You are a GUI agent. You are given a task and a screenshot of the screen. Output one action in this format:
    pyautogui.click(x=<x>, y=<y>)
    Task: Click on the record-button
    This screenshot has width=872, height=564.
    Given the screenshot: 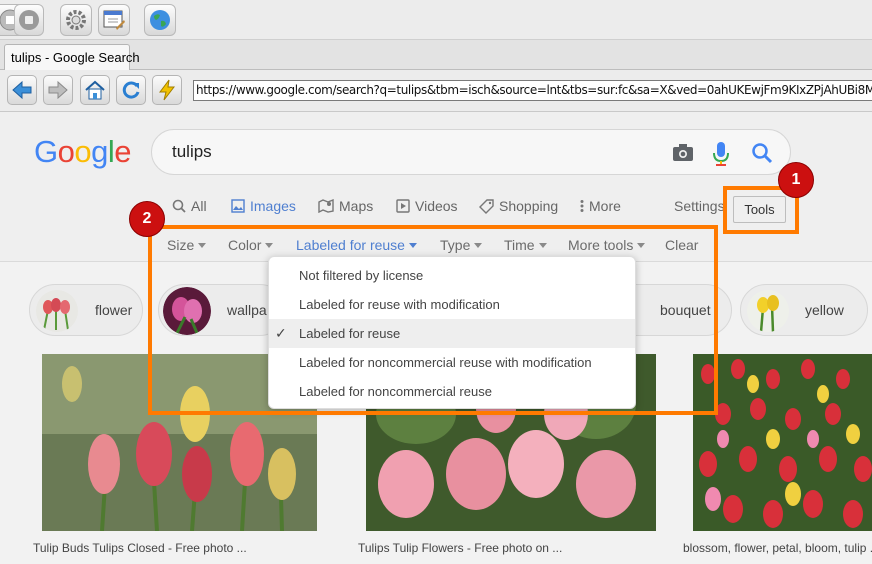 What is the action you would take?
    pyautogui.click(x=29, y=20)
    